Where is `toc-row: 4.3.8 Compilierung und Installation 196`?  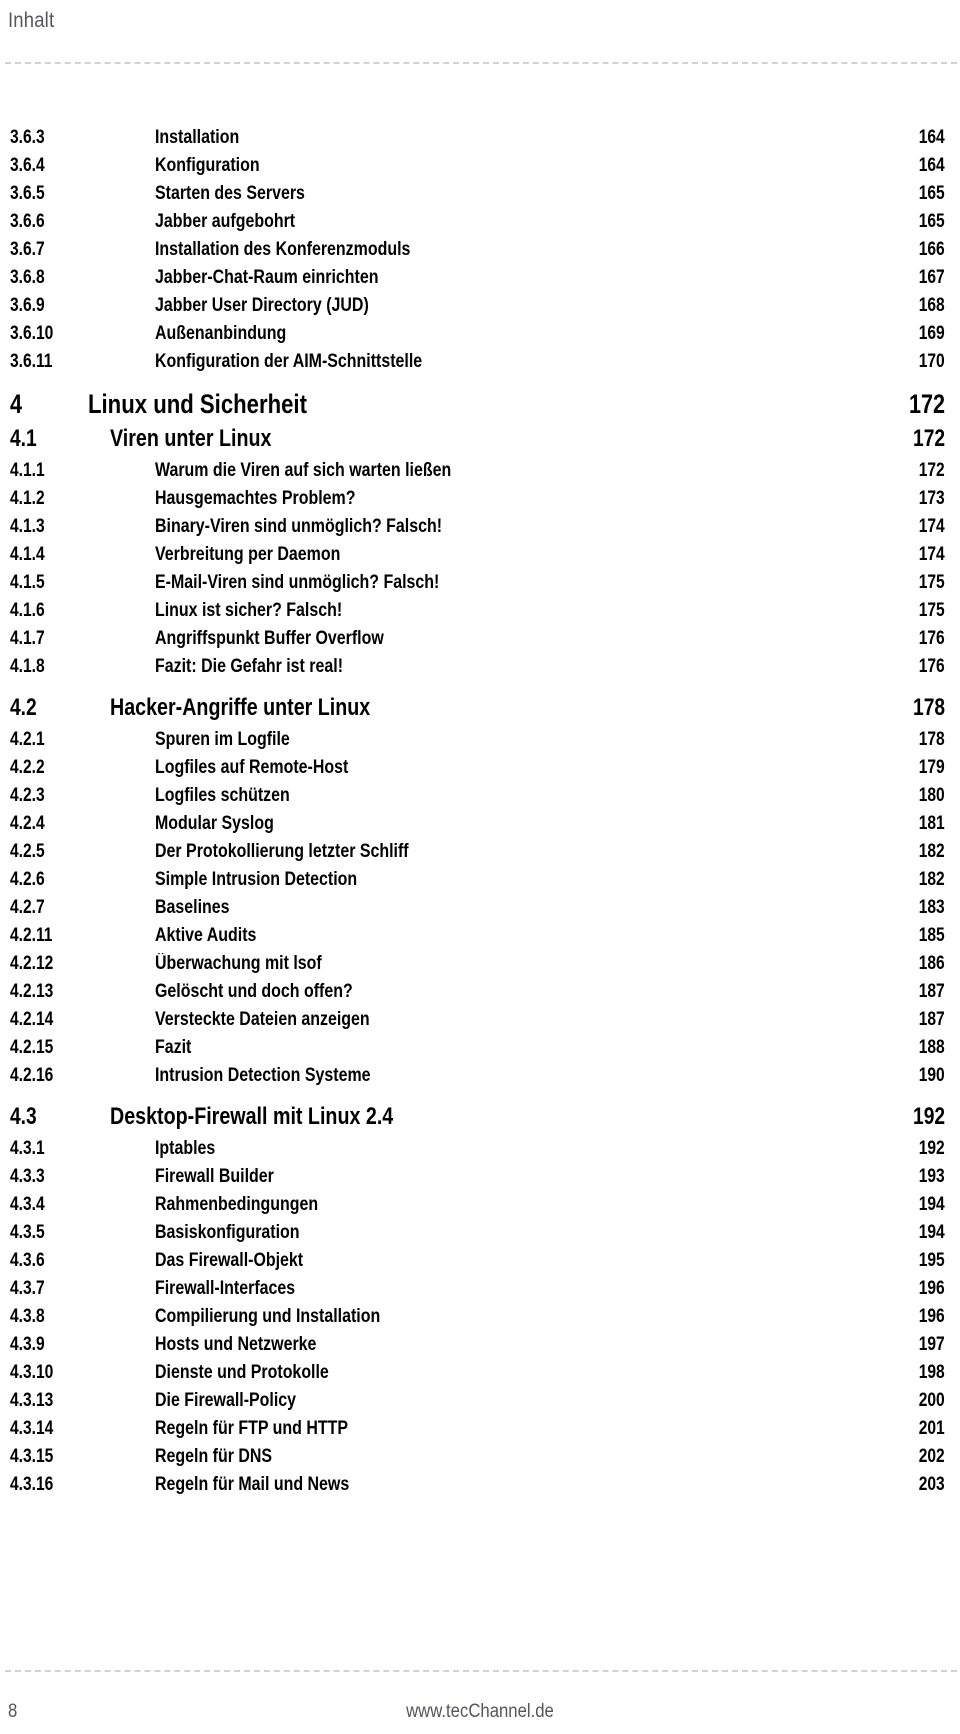 toc-row: 4.3.8 Compilierung und Installation 196 is located at coordinates (480, 1319).